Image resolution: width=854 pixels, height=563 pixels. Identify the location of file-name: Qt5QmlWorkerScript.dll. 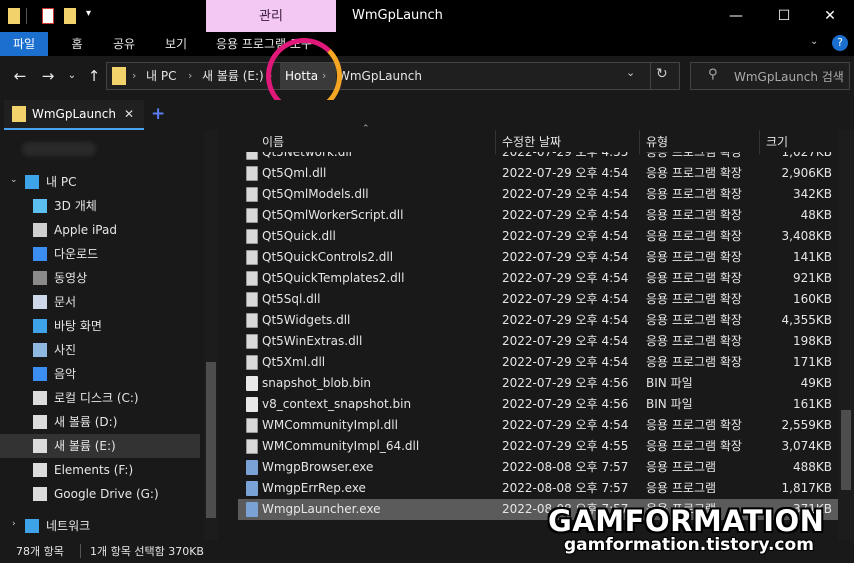
(333, 215).